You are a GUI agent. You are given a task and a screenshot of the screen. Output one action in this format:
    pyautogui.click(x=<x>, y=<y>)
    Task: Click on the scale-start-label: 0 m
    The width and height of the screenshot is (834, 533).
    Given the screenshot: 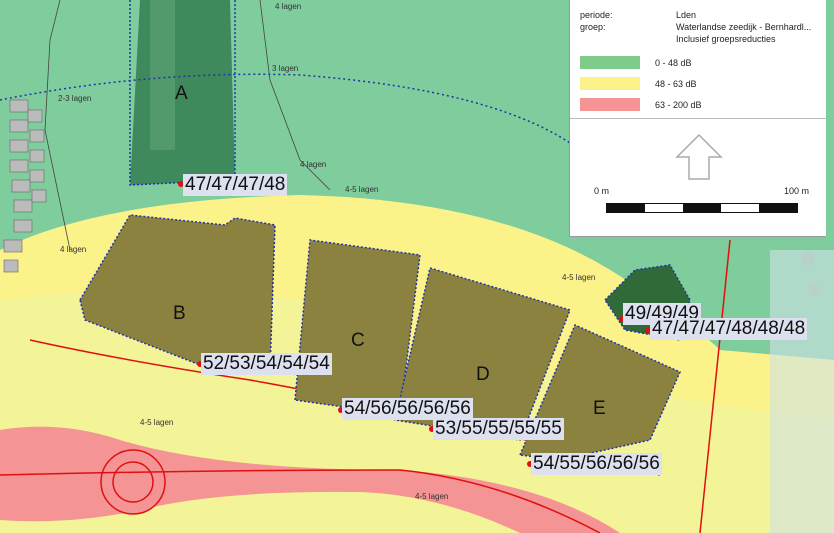 What is the action you would take?
    pyautogui.click(x=602, y=191)
    